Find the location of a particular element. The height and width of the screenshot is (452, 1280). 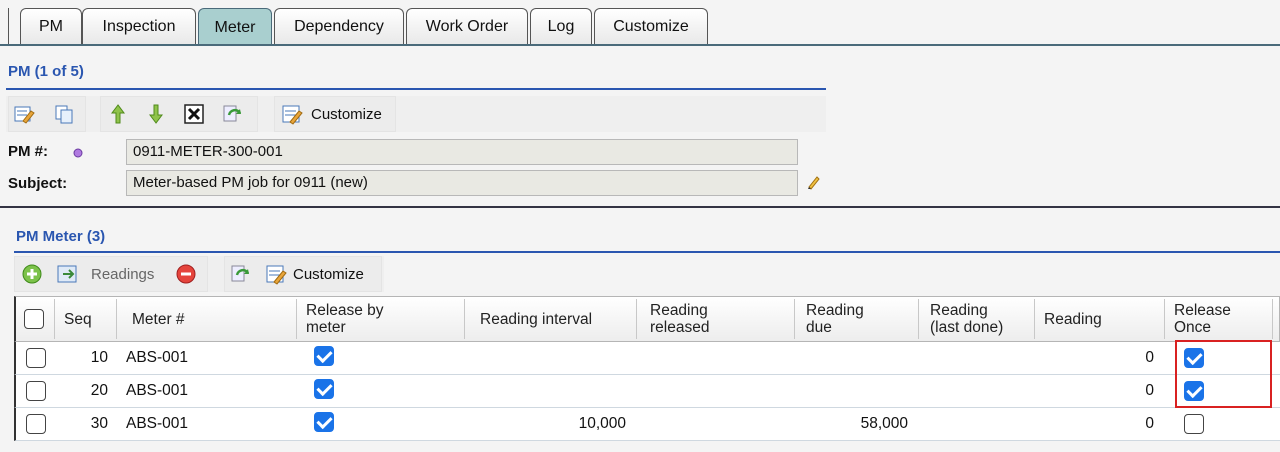

cell-reading-due: 58,000 is located at coordinates (884, 423).